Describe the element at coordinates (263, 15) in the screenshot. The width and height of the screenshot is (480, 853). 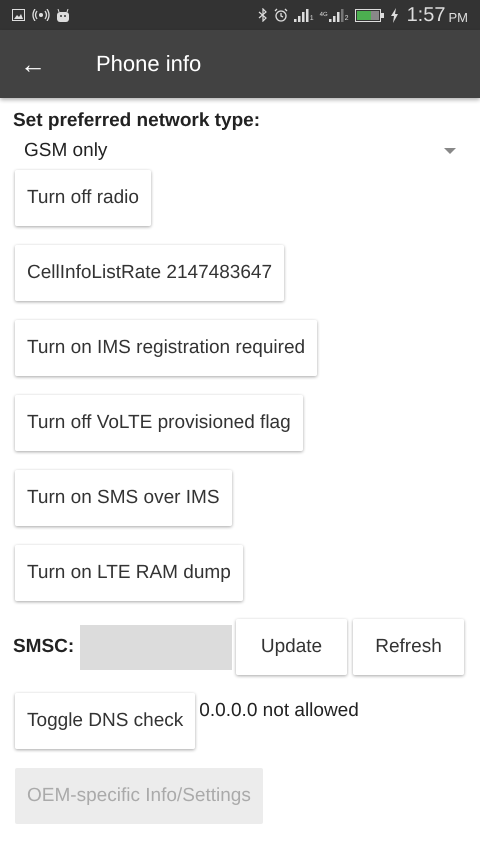
I see `bluetooth-icon` at that location.